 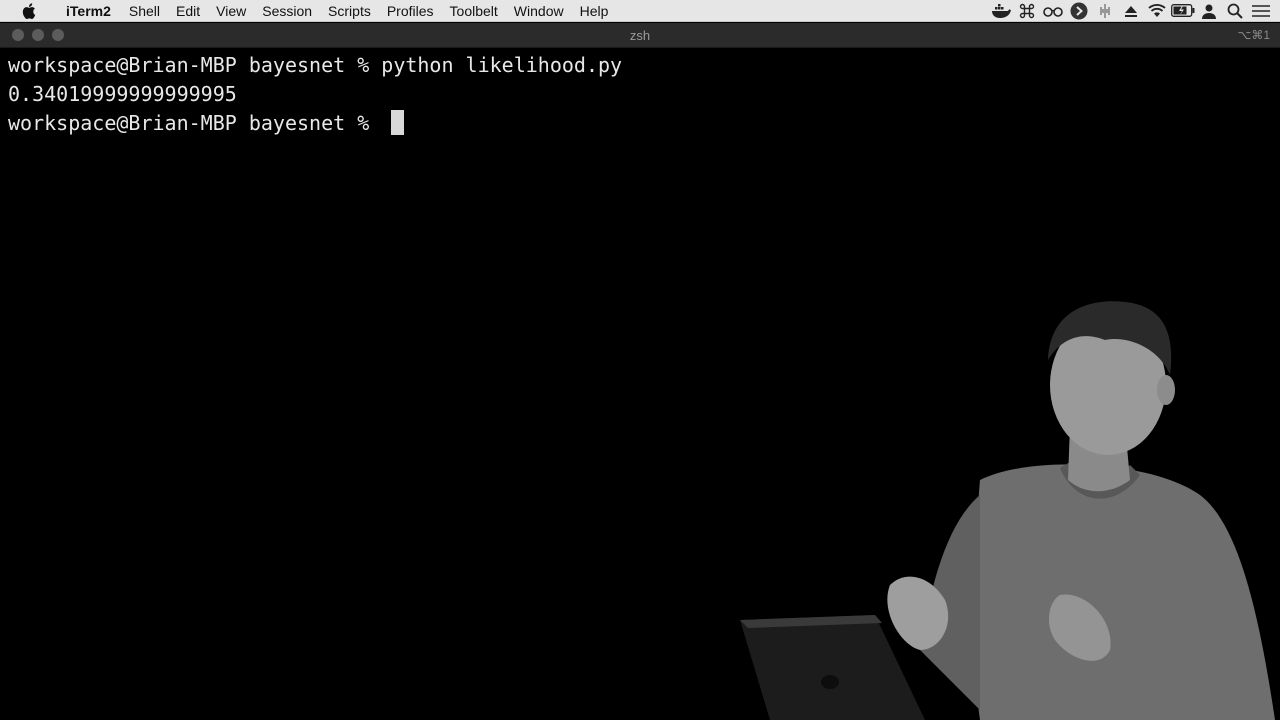 What do you see at coordinates (188, 11) in the screenshot?
I see `menu-edit: Edit` at bounding box center [188, 11].